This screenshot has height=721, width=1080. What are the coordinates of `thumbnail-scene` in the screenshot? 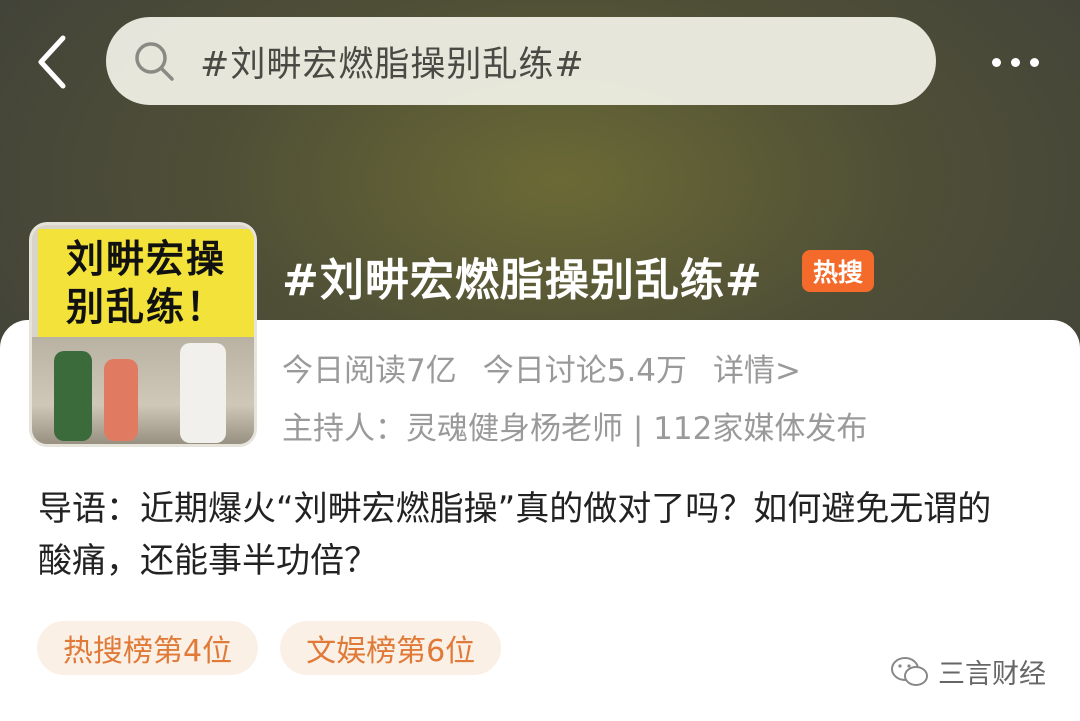 It's located at (143, 390).